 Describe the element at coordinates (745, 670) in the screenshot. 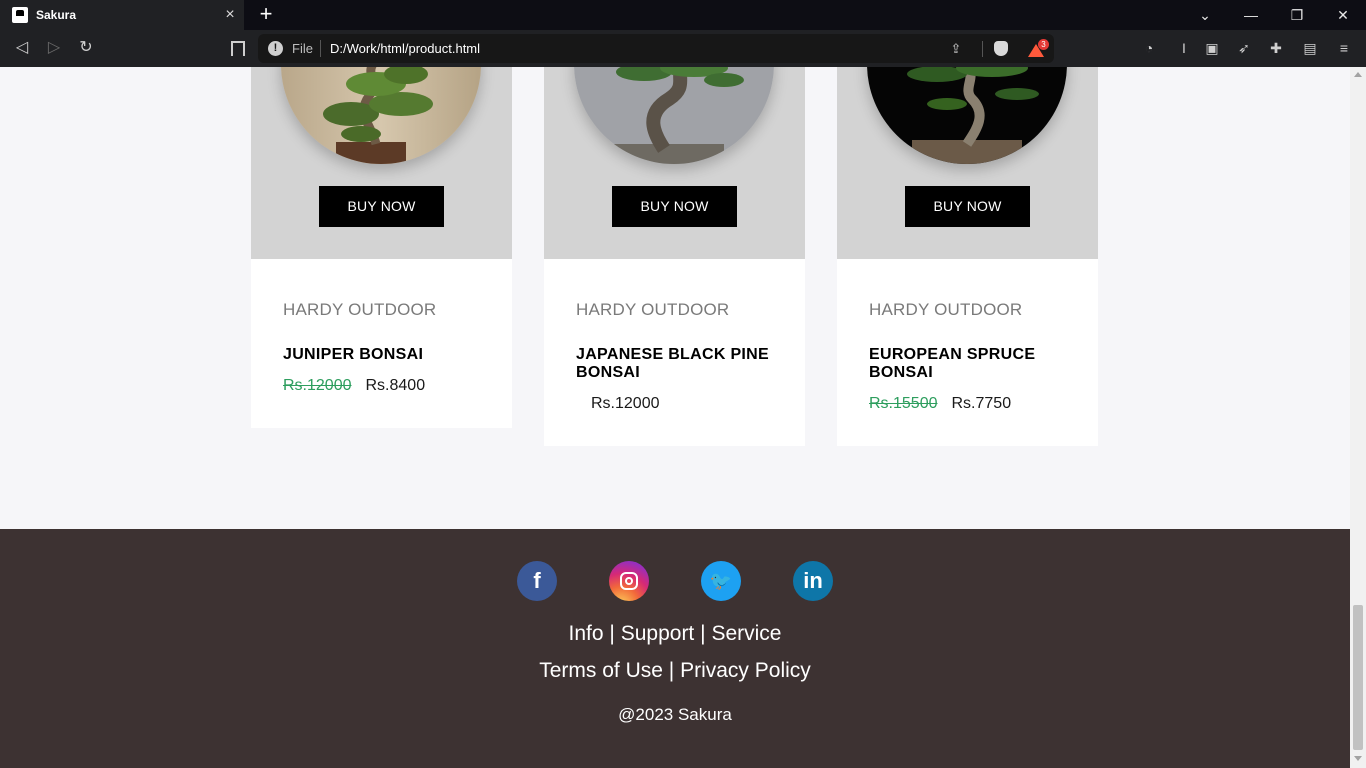

I see `privacy-policy-link: Privacy Policy` at that location.